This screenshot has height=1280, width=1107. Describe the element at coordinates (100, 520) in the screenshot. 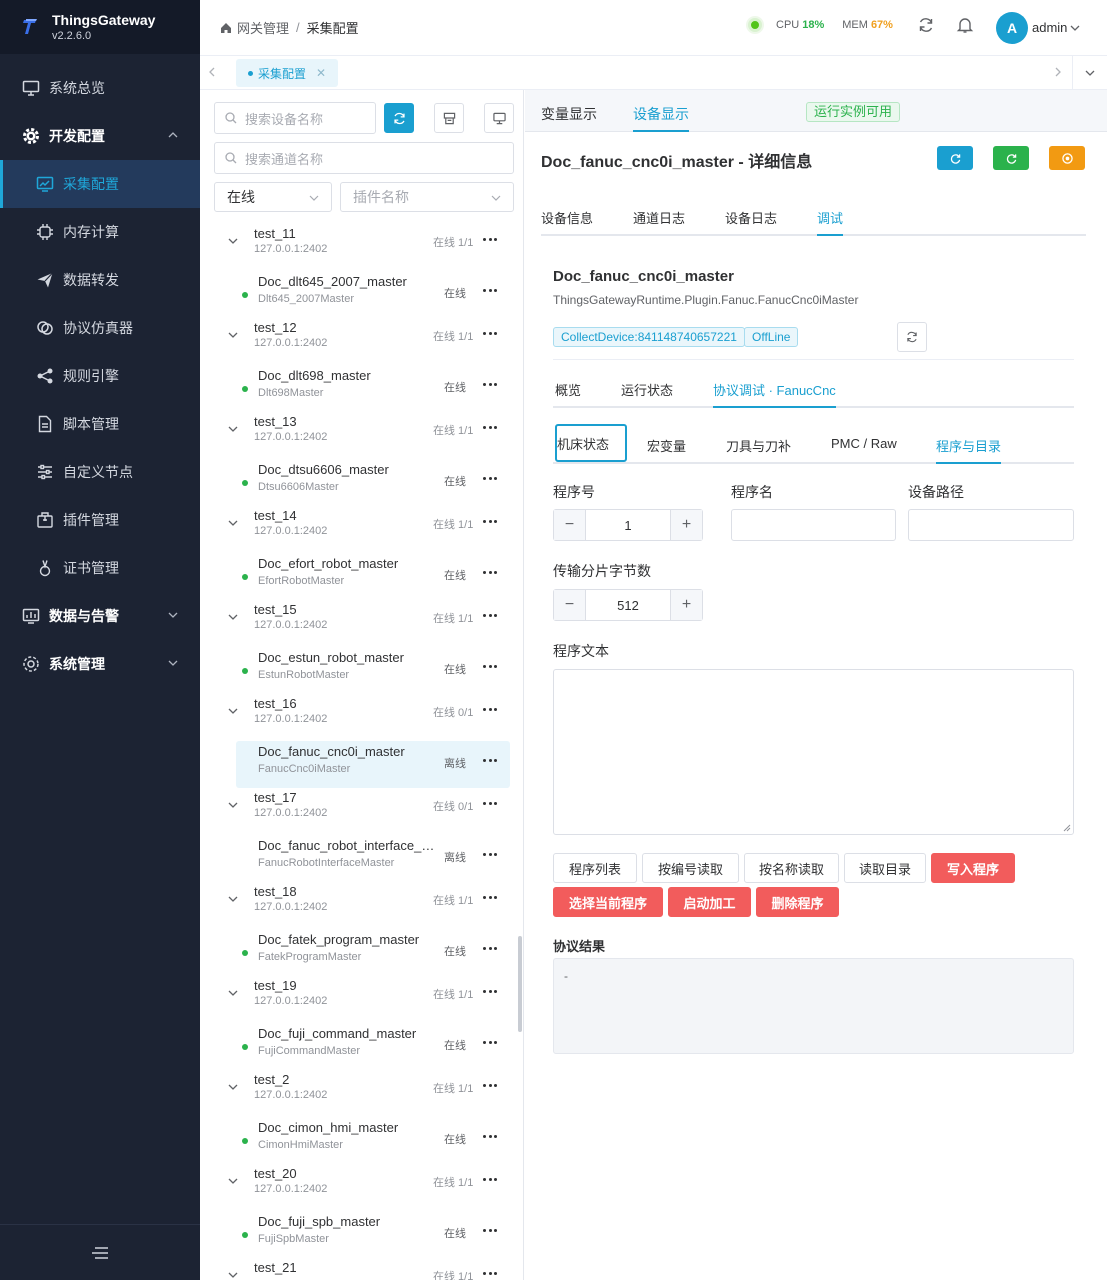

I see `sidebar-item-plugin-manage: 插件管理` at that location.